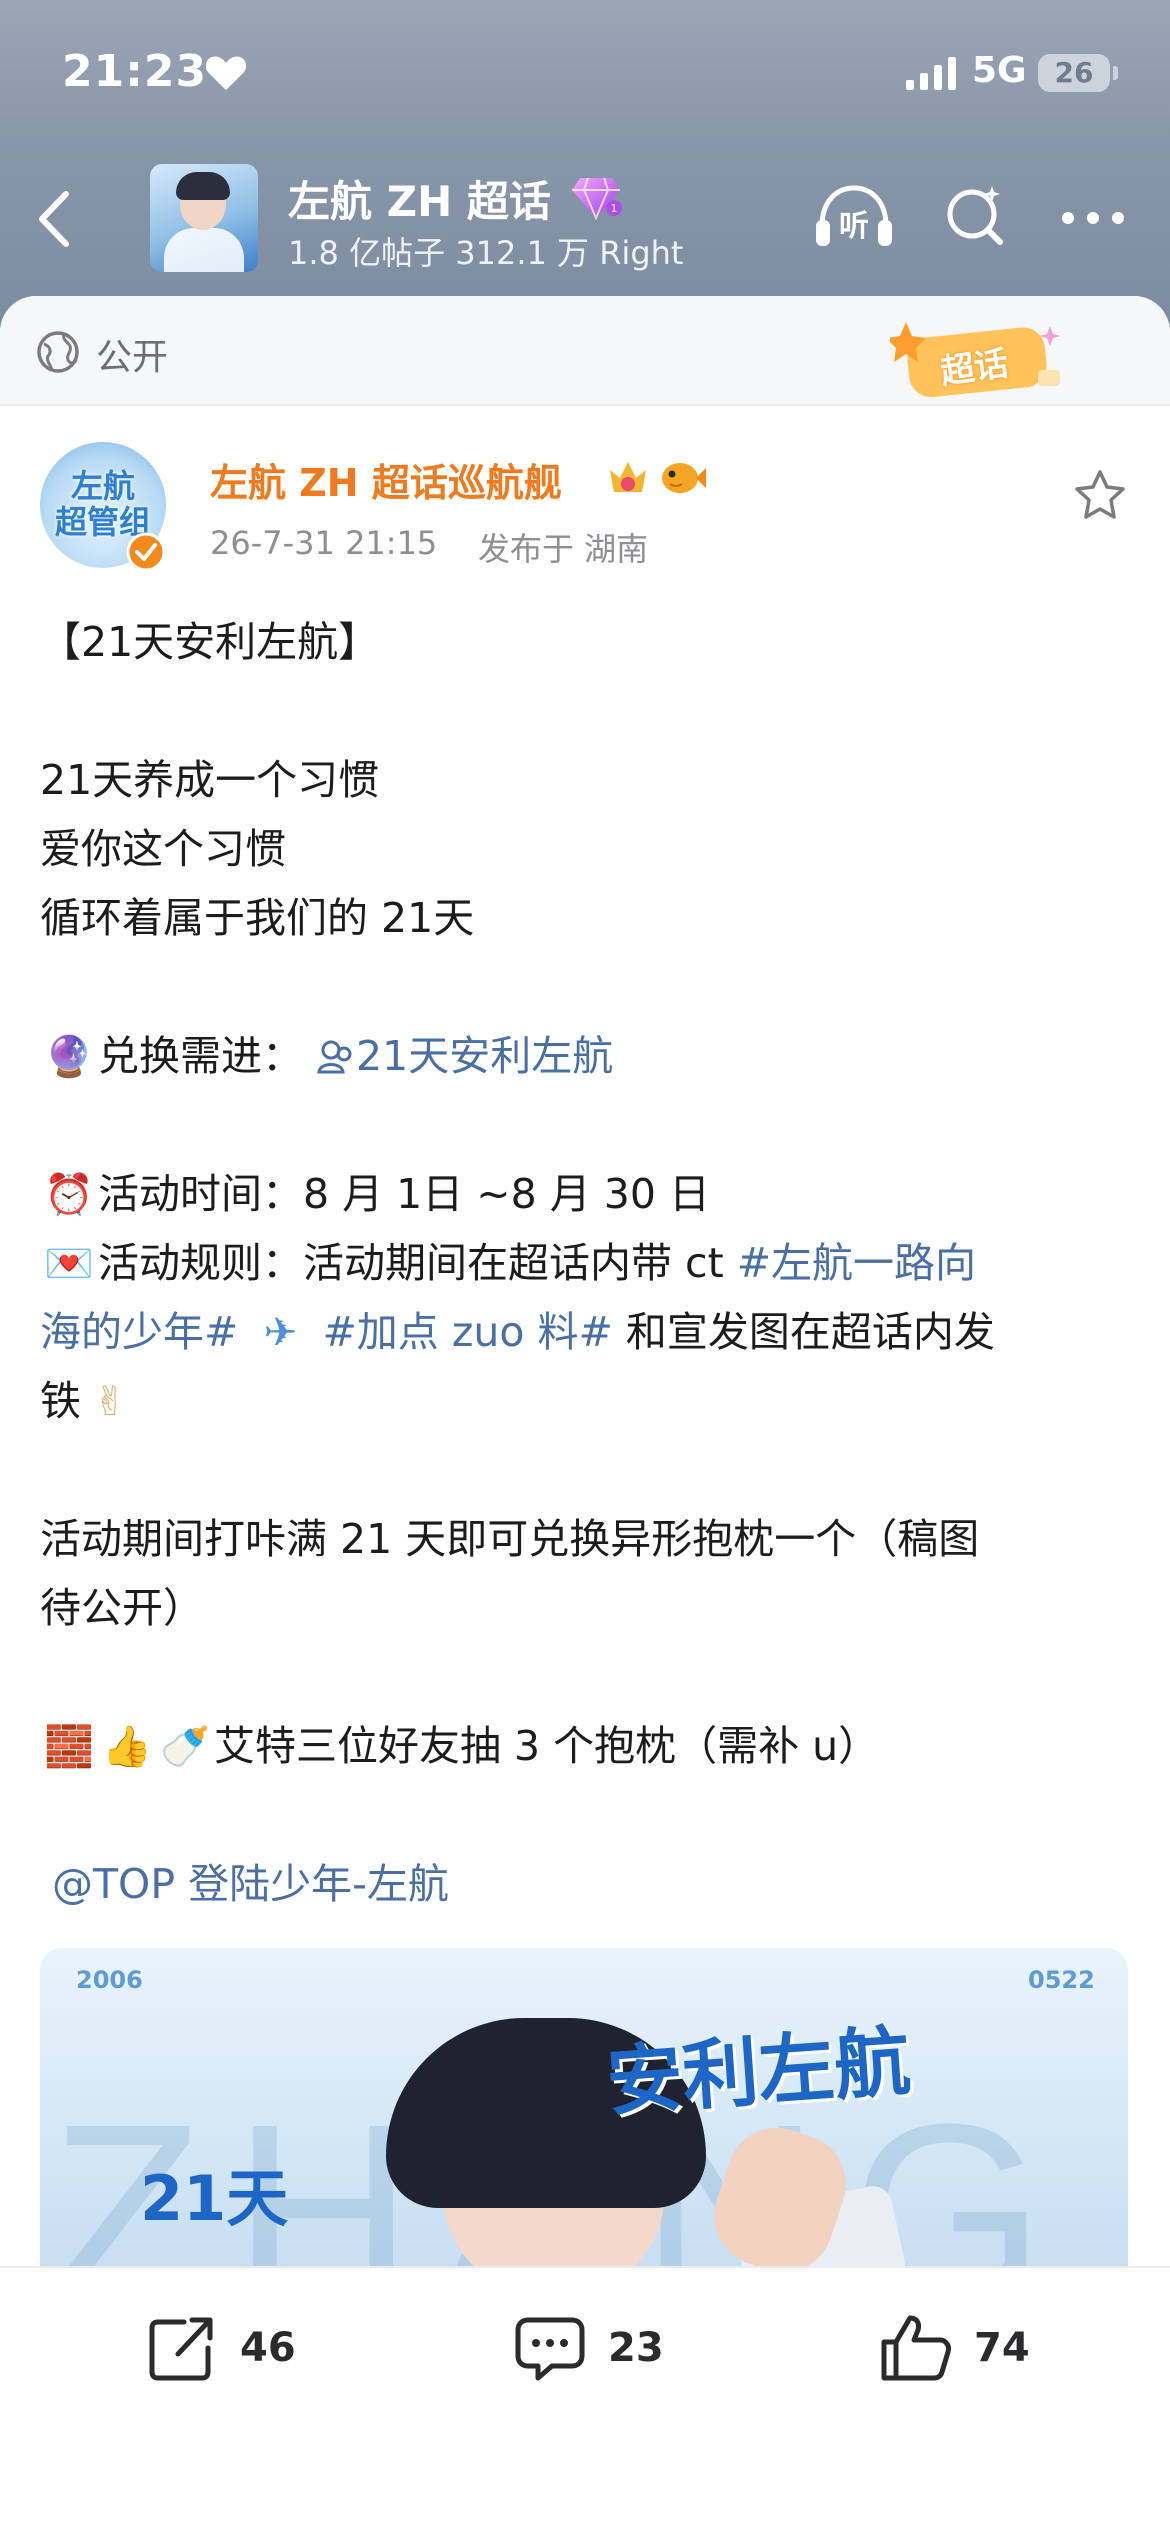 The height and width of the screenshot is (2532, 1170). I want to click on post-time: 26-7-31 21:15, so click(324, 543).